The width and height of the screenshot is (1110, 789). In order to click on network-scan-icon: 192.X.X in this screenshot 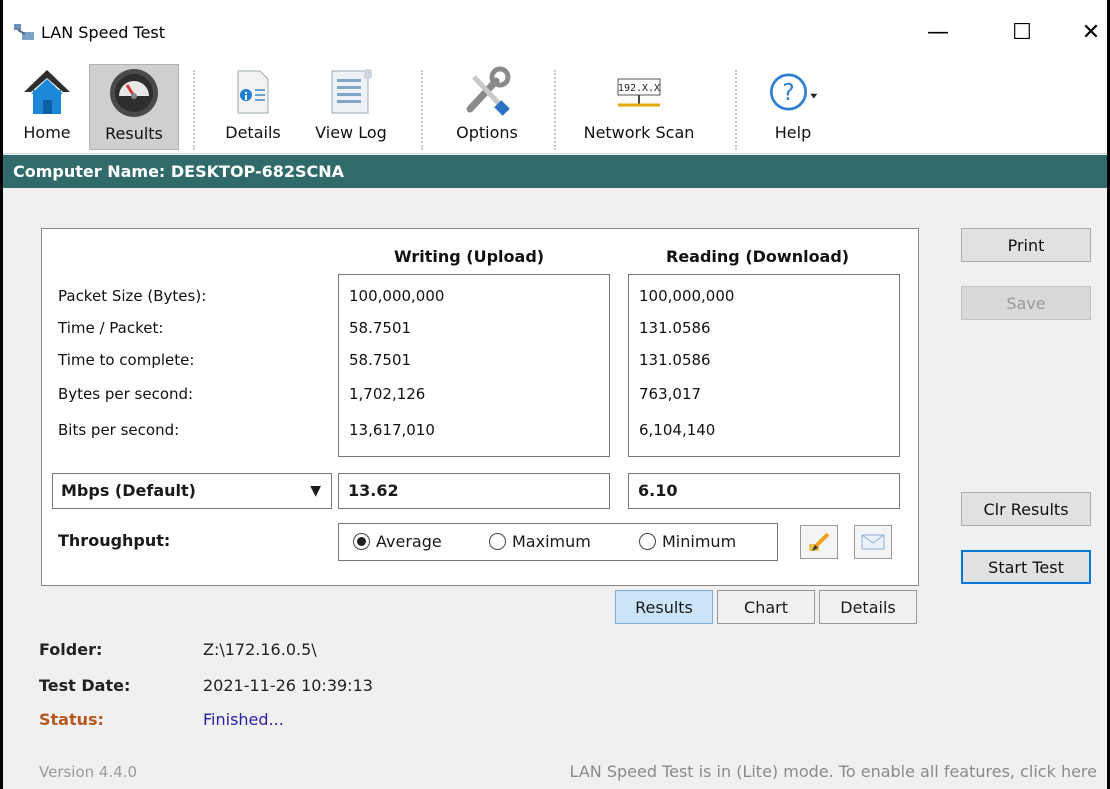, I will do `click(639, 92)`.